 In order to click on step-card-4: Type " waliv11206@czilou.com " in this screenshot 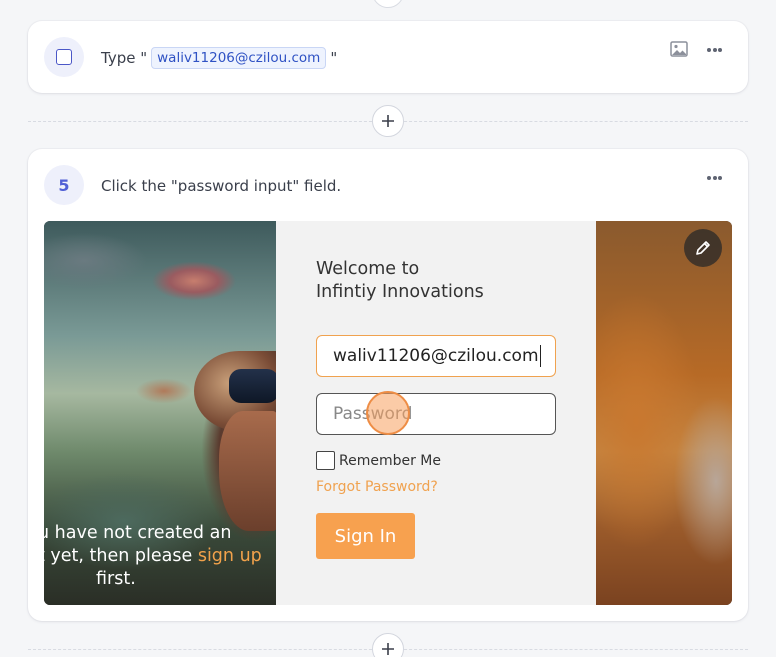, I will do `click(388, 57)`.